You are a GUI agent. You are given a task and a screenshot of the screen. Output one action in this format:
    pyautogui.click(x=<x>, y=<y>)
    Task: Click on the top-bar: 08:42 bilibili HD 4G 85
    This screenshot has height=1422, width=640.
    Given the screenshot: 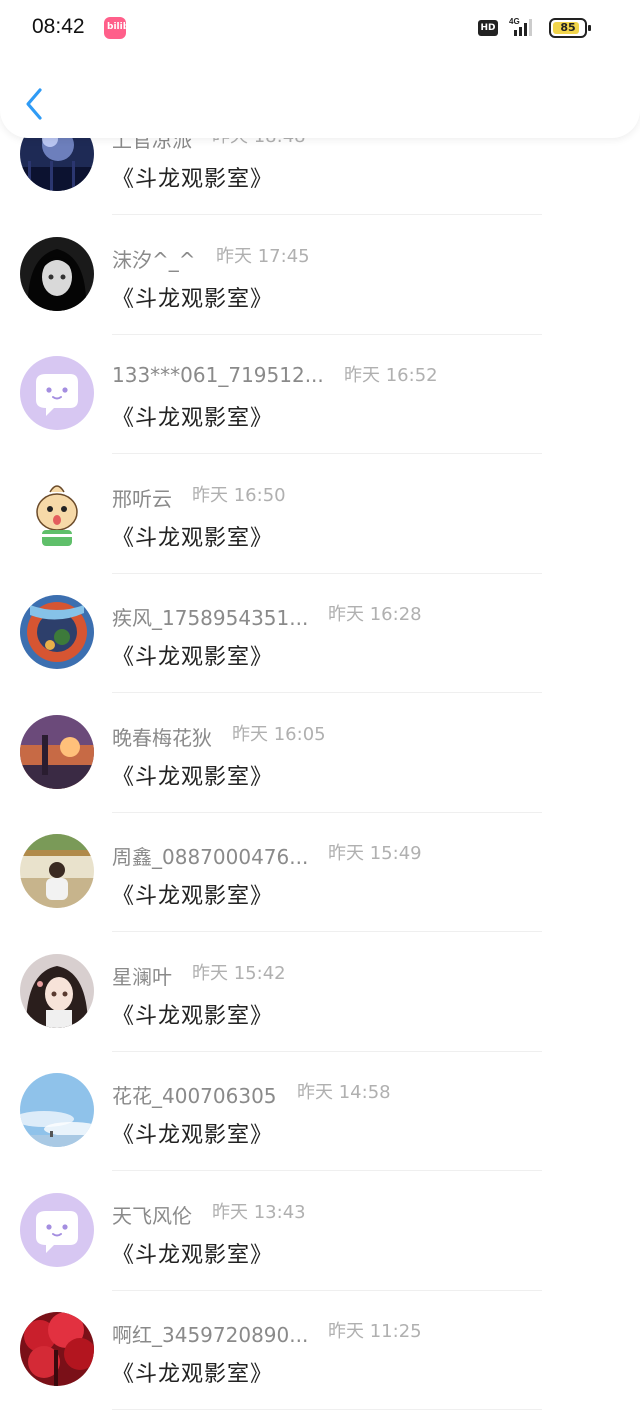 What is the action you would take?
    pyautogui.click(x=320, y=69)
    